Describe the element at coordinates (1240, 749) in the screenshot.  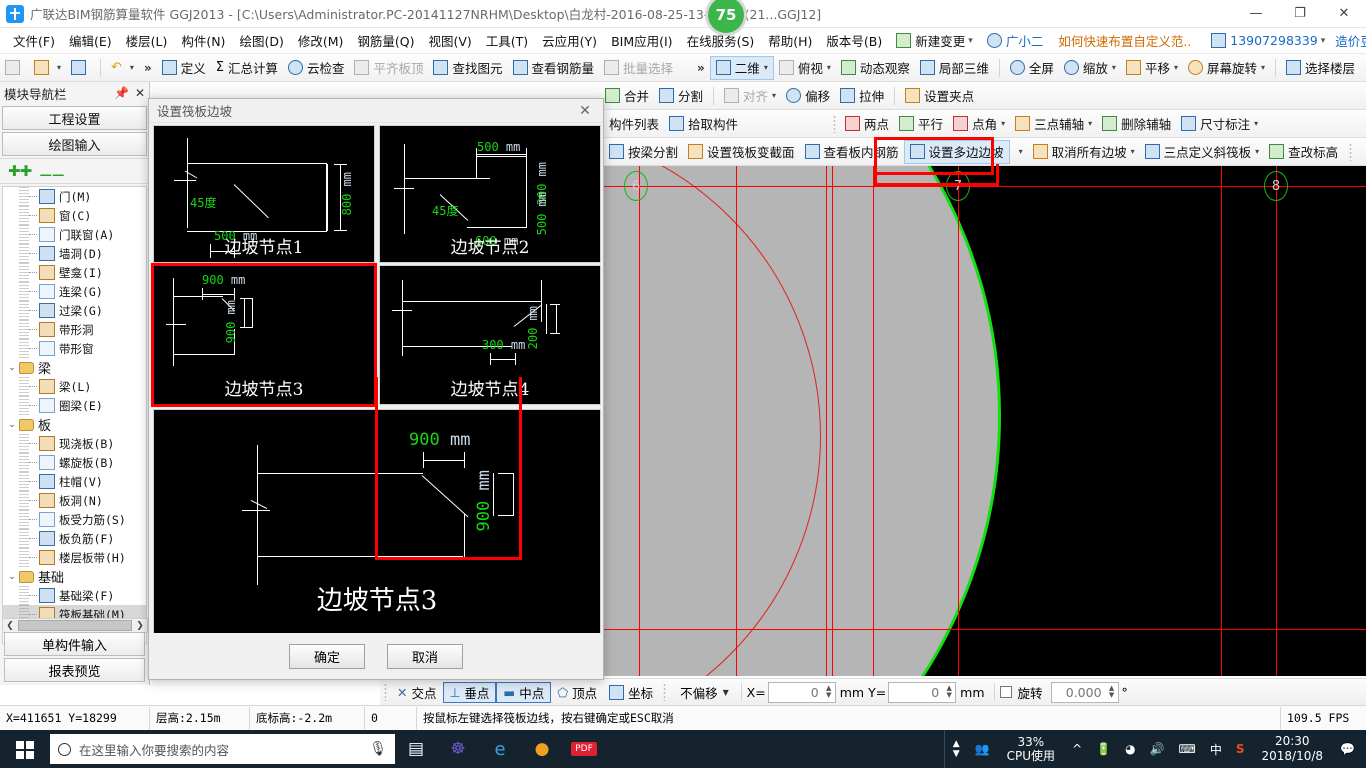
I see `sogou-tray-icon: S` at that location.